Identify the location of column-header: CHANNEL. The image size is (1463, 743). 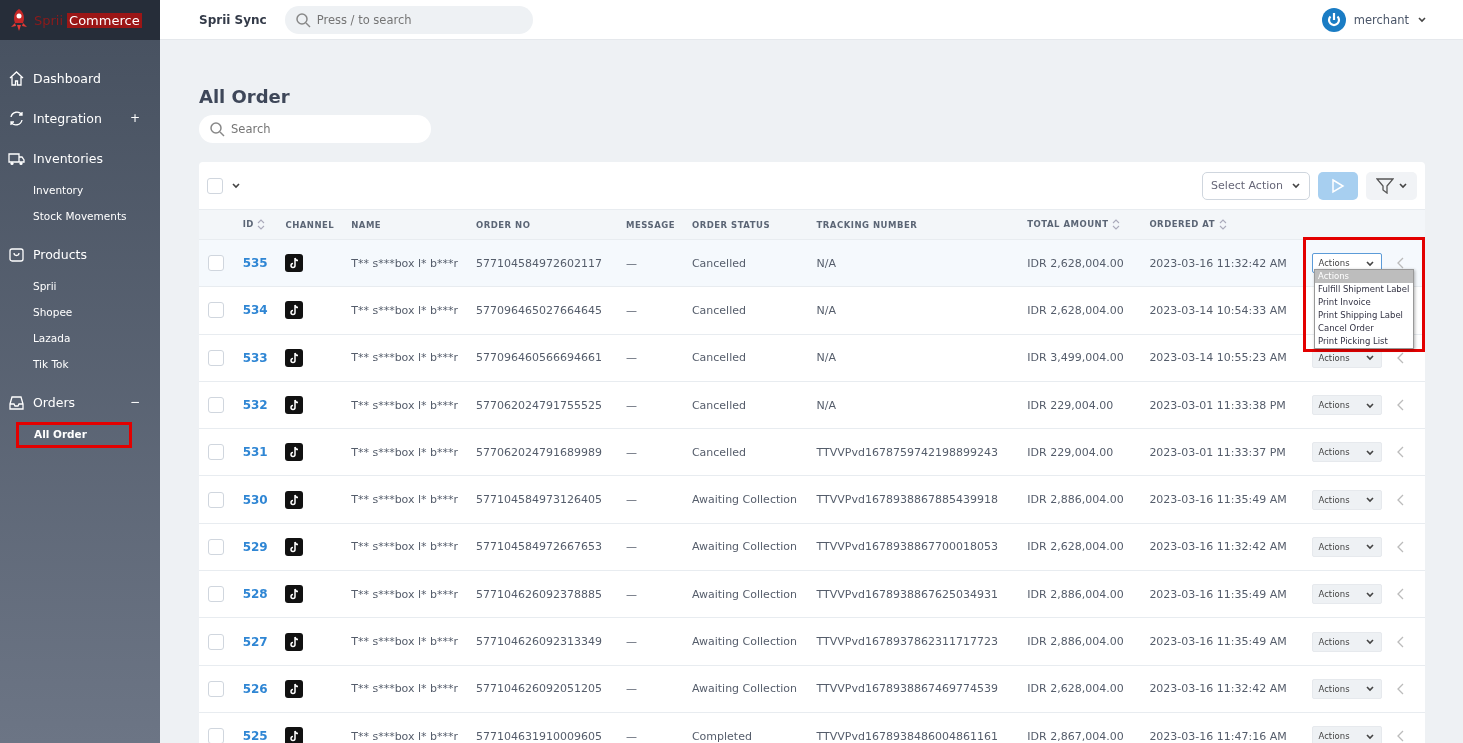
(317, 224).